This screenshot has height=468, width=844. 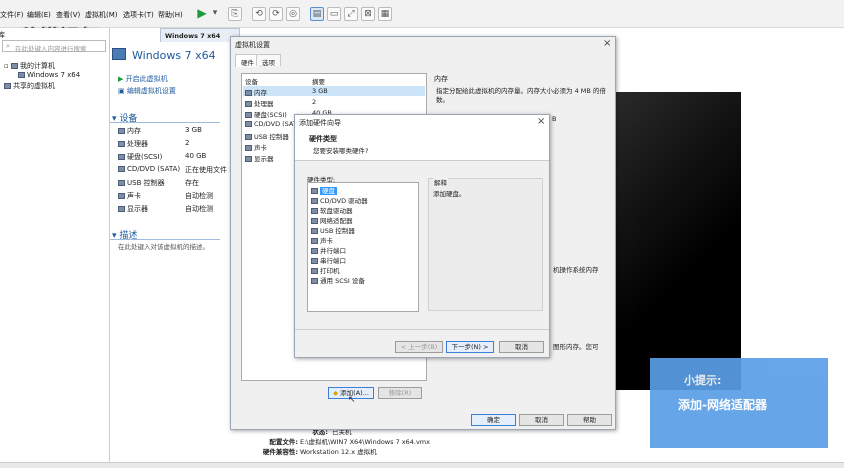 I want to click on search-placeholder: 在此处键入内容进行搜索, so click(x=51, y=49).